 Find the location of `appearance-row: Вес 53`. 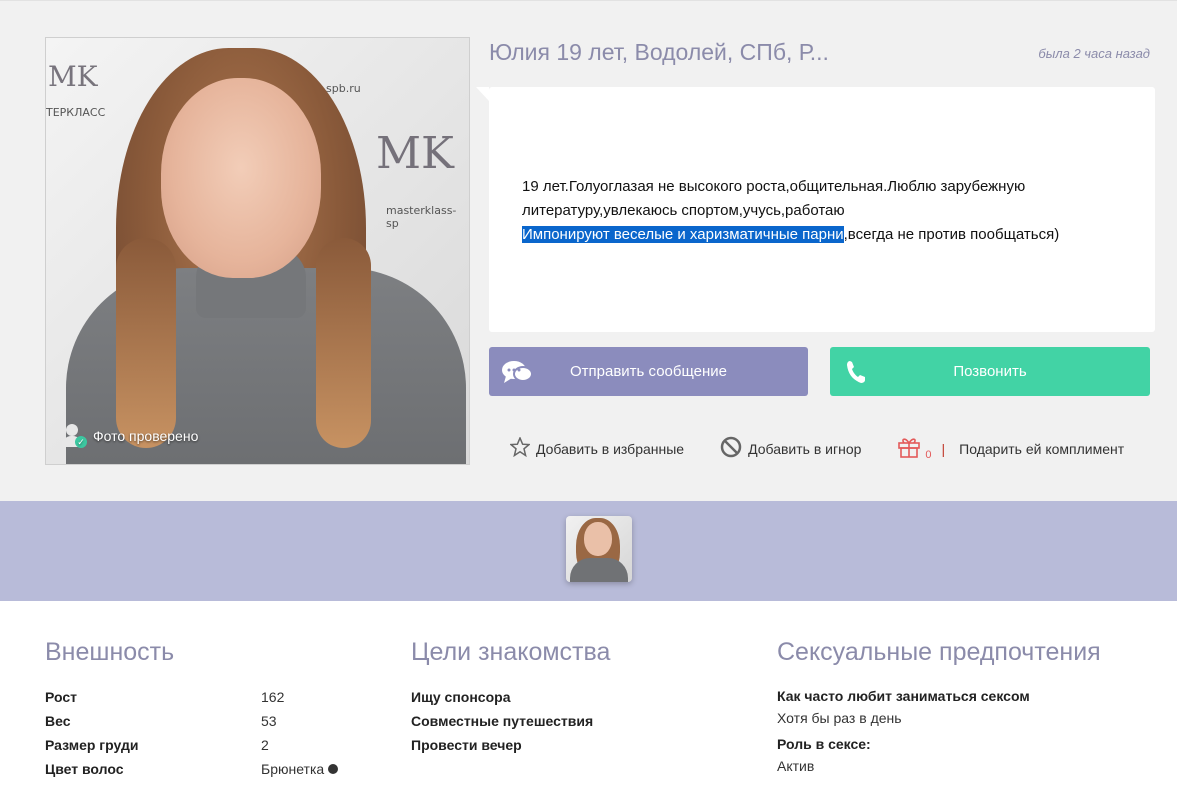

appearance-row: Вес 53 is located at coordinates (210, 721).